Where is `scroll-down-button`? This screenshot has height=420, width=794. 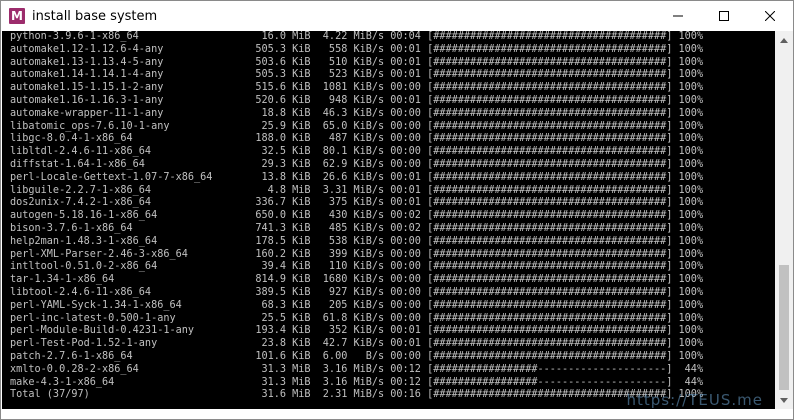 scroll-down-button is located at coordinates (784, 400).